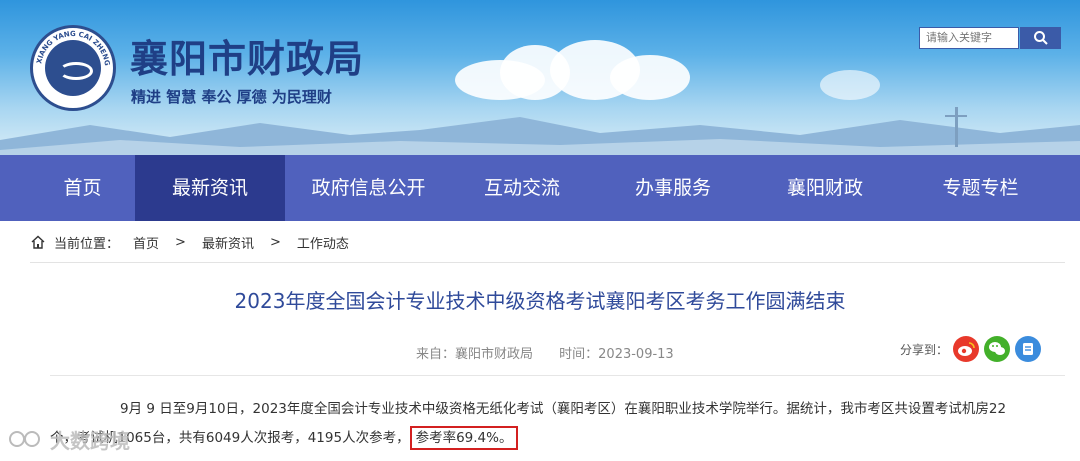 Image resolution: width=1080 pixels, height=461 pixels. Describe the element at coordinates (90, 441) in the screenshot. I see `watermark-text: 大数跨境` at that location.